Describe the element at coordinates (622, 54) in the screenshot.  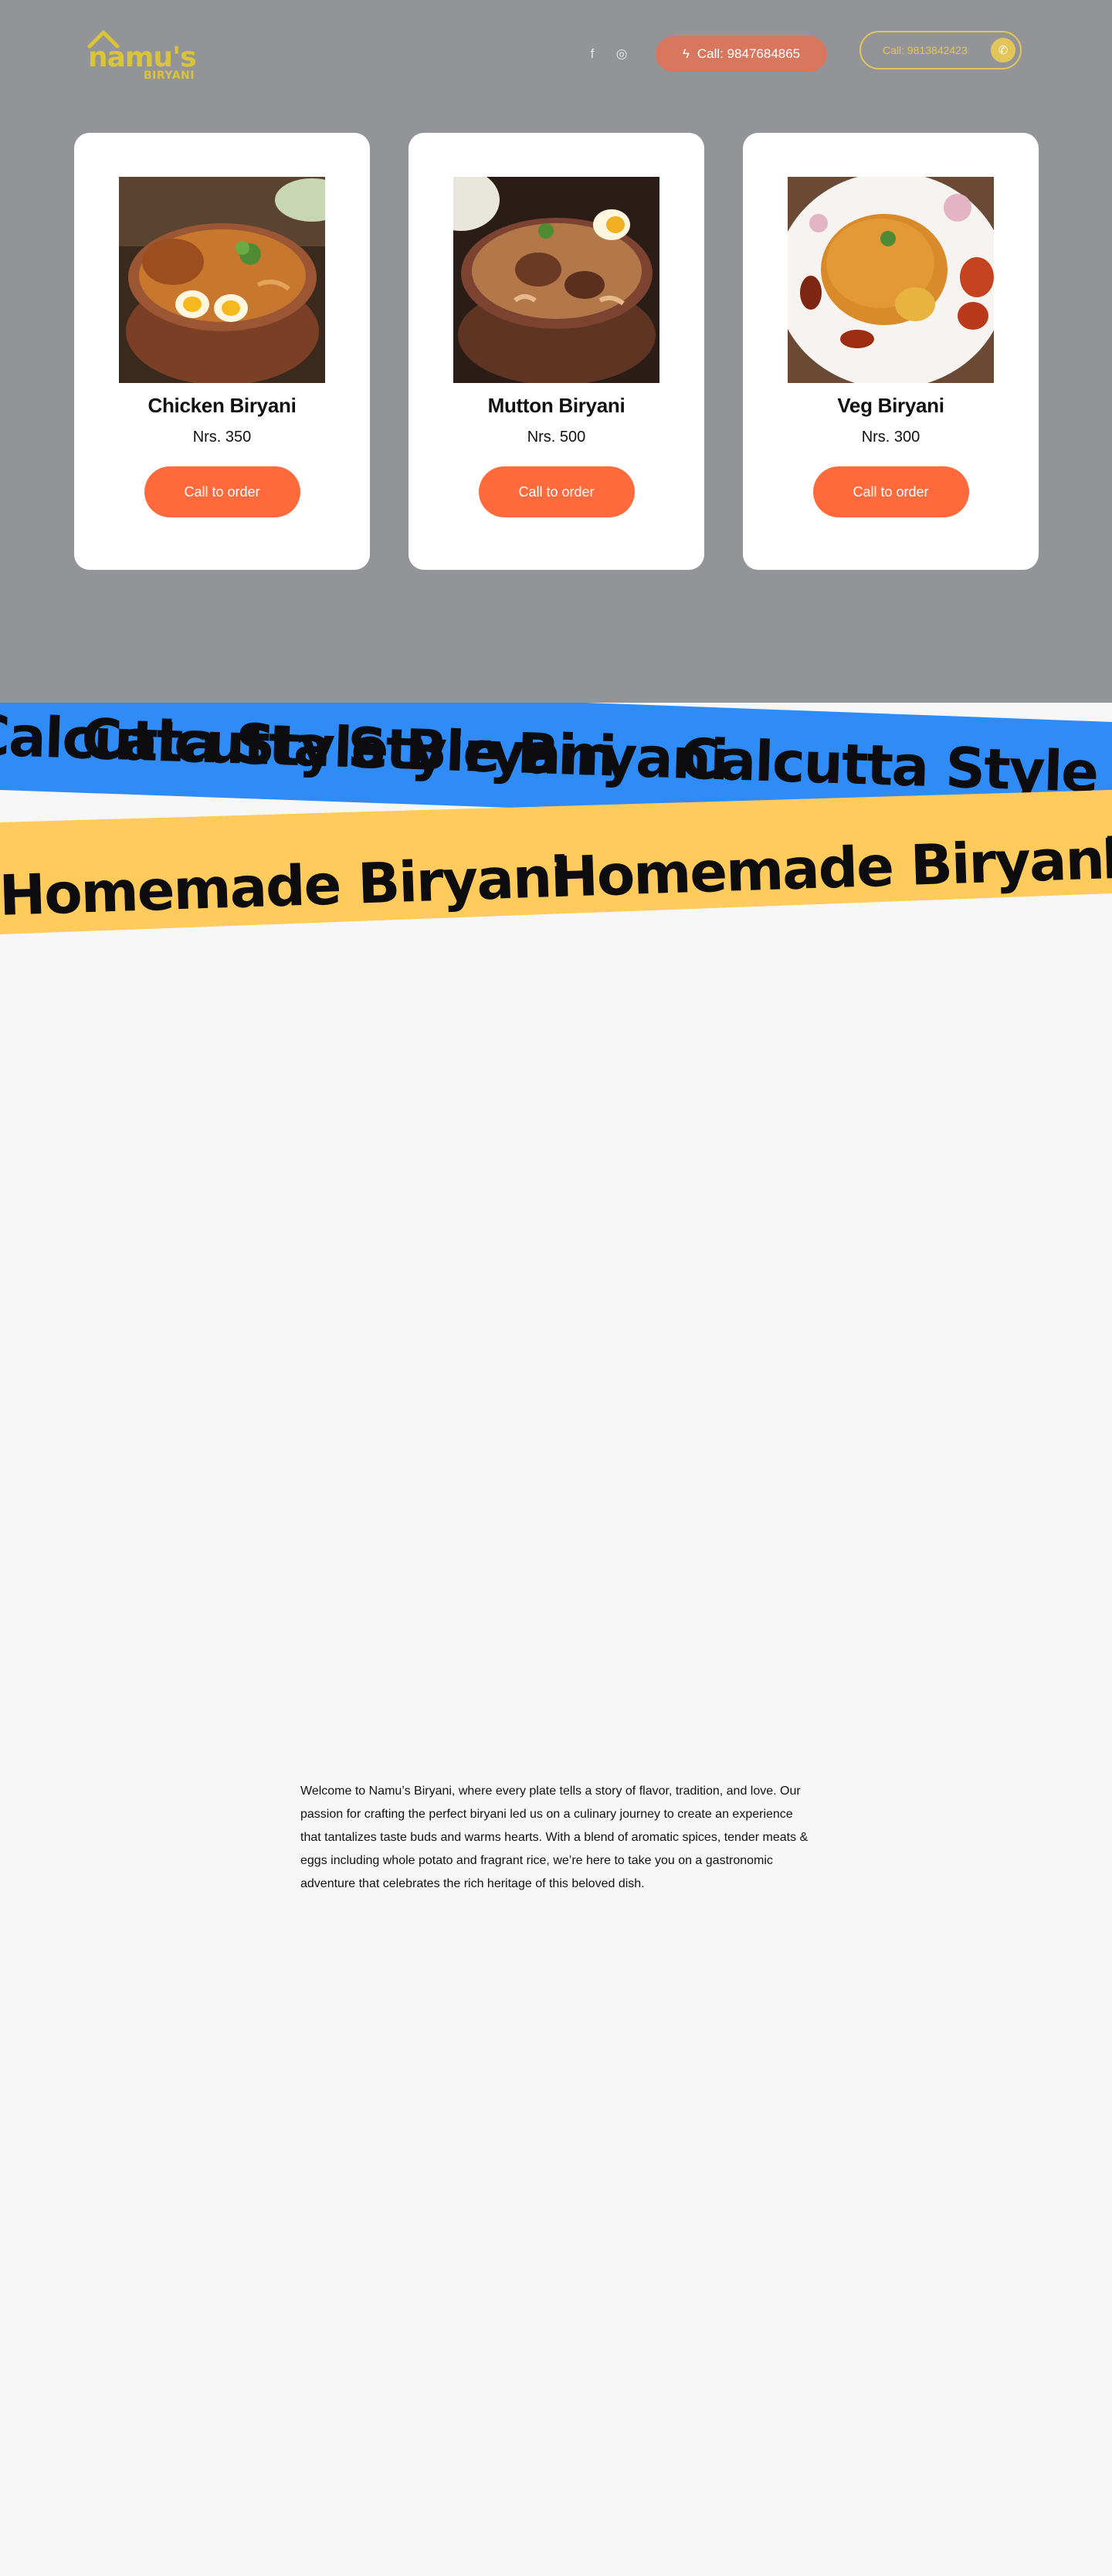
I see `instagram-icon: ◎` at that location.